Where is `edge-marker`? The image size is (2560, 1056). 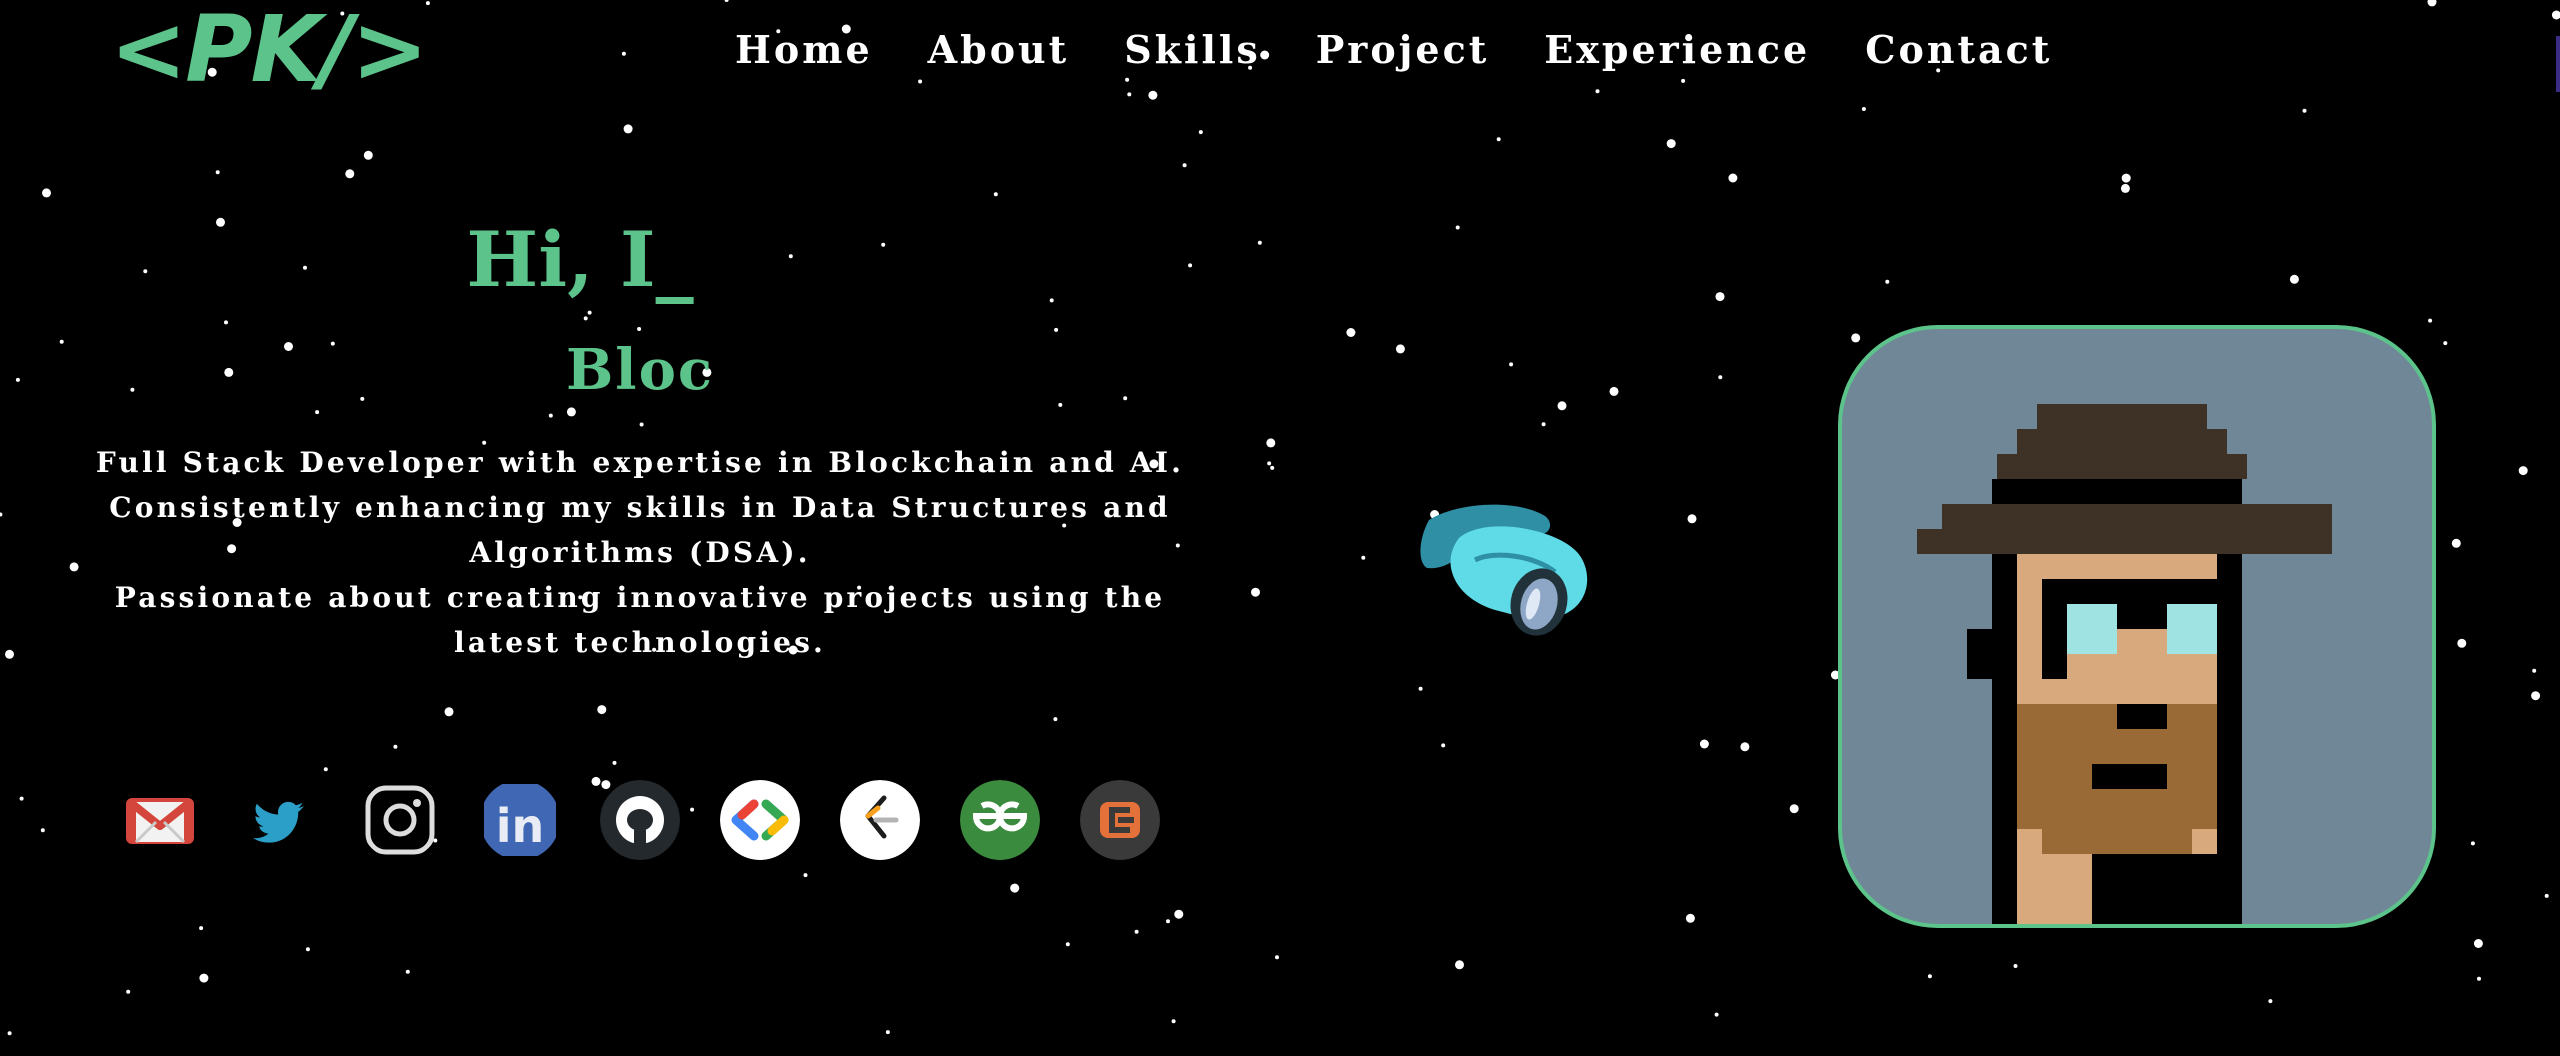
edge-marker is located at coordinates (2558, 64).